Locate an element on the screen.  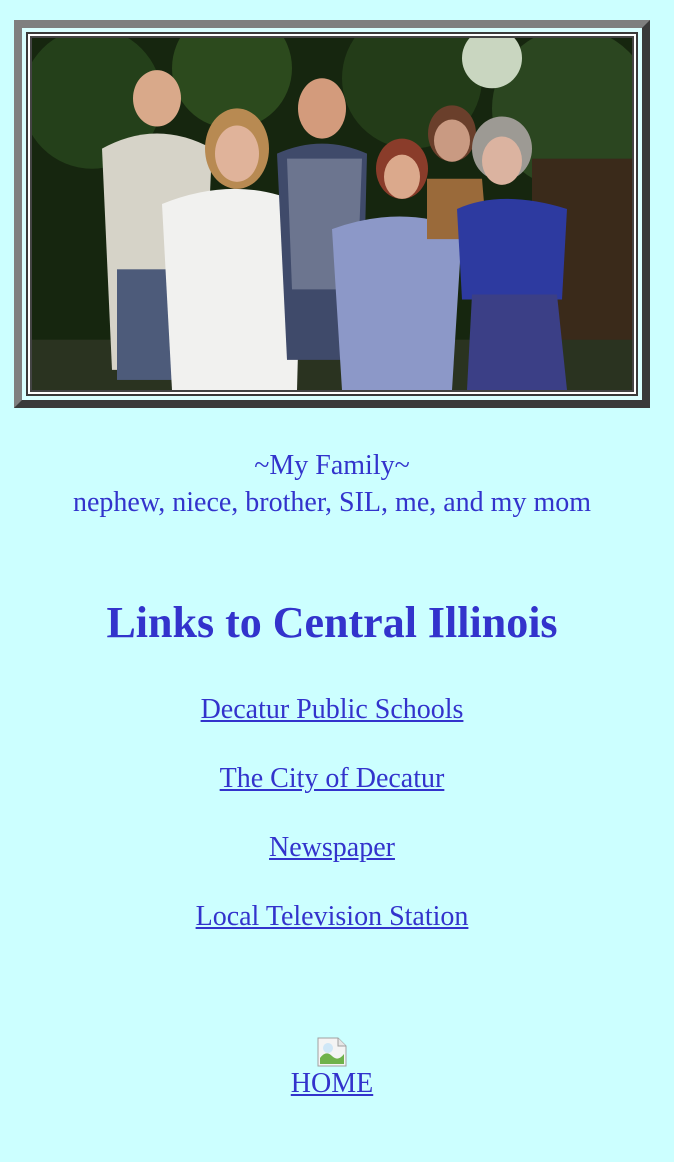
home-link: HOME is located at coordinates (332, 1084).